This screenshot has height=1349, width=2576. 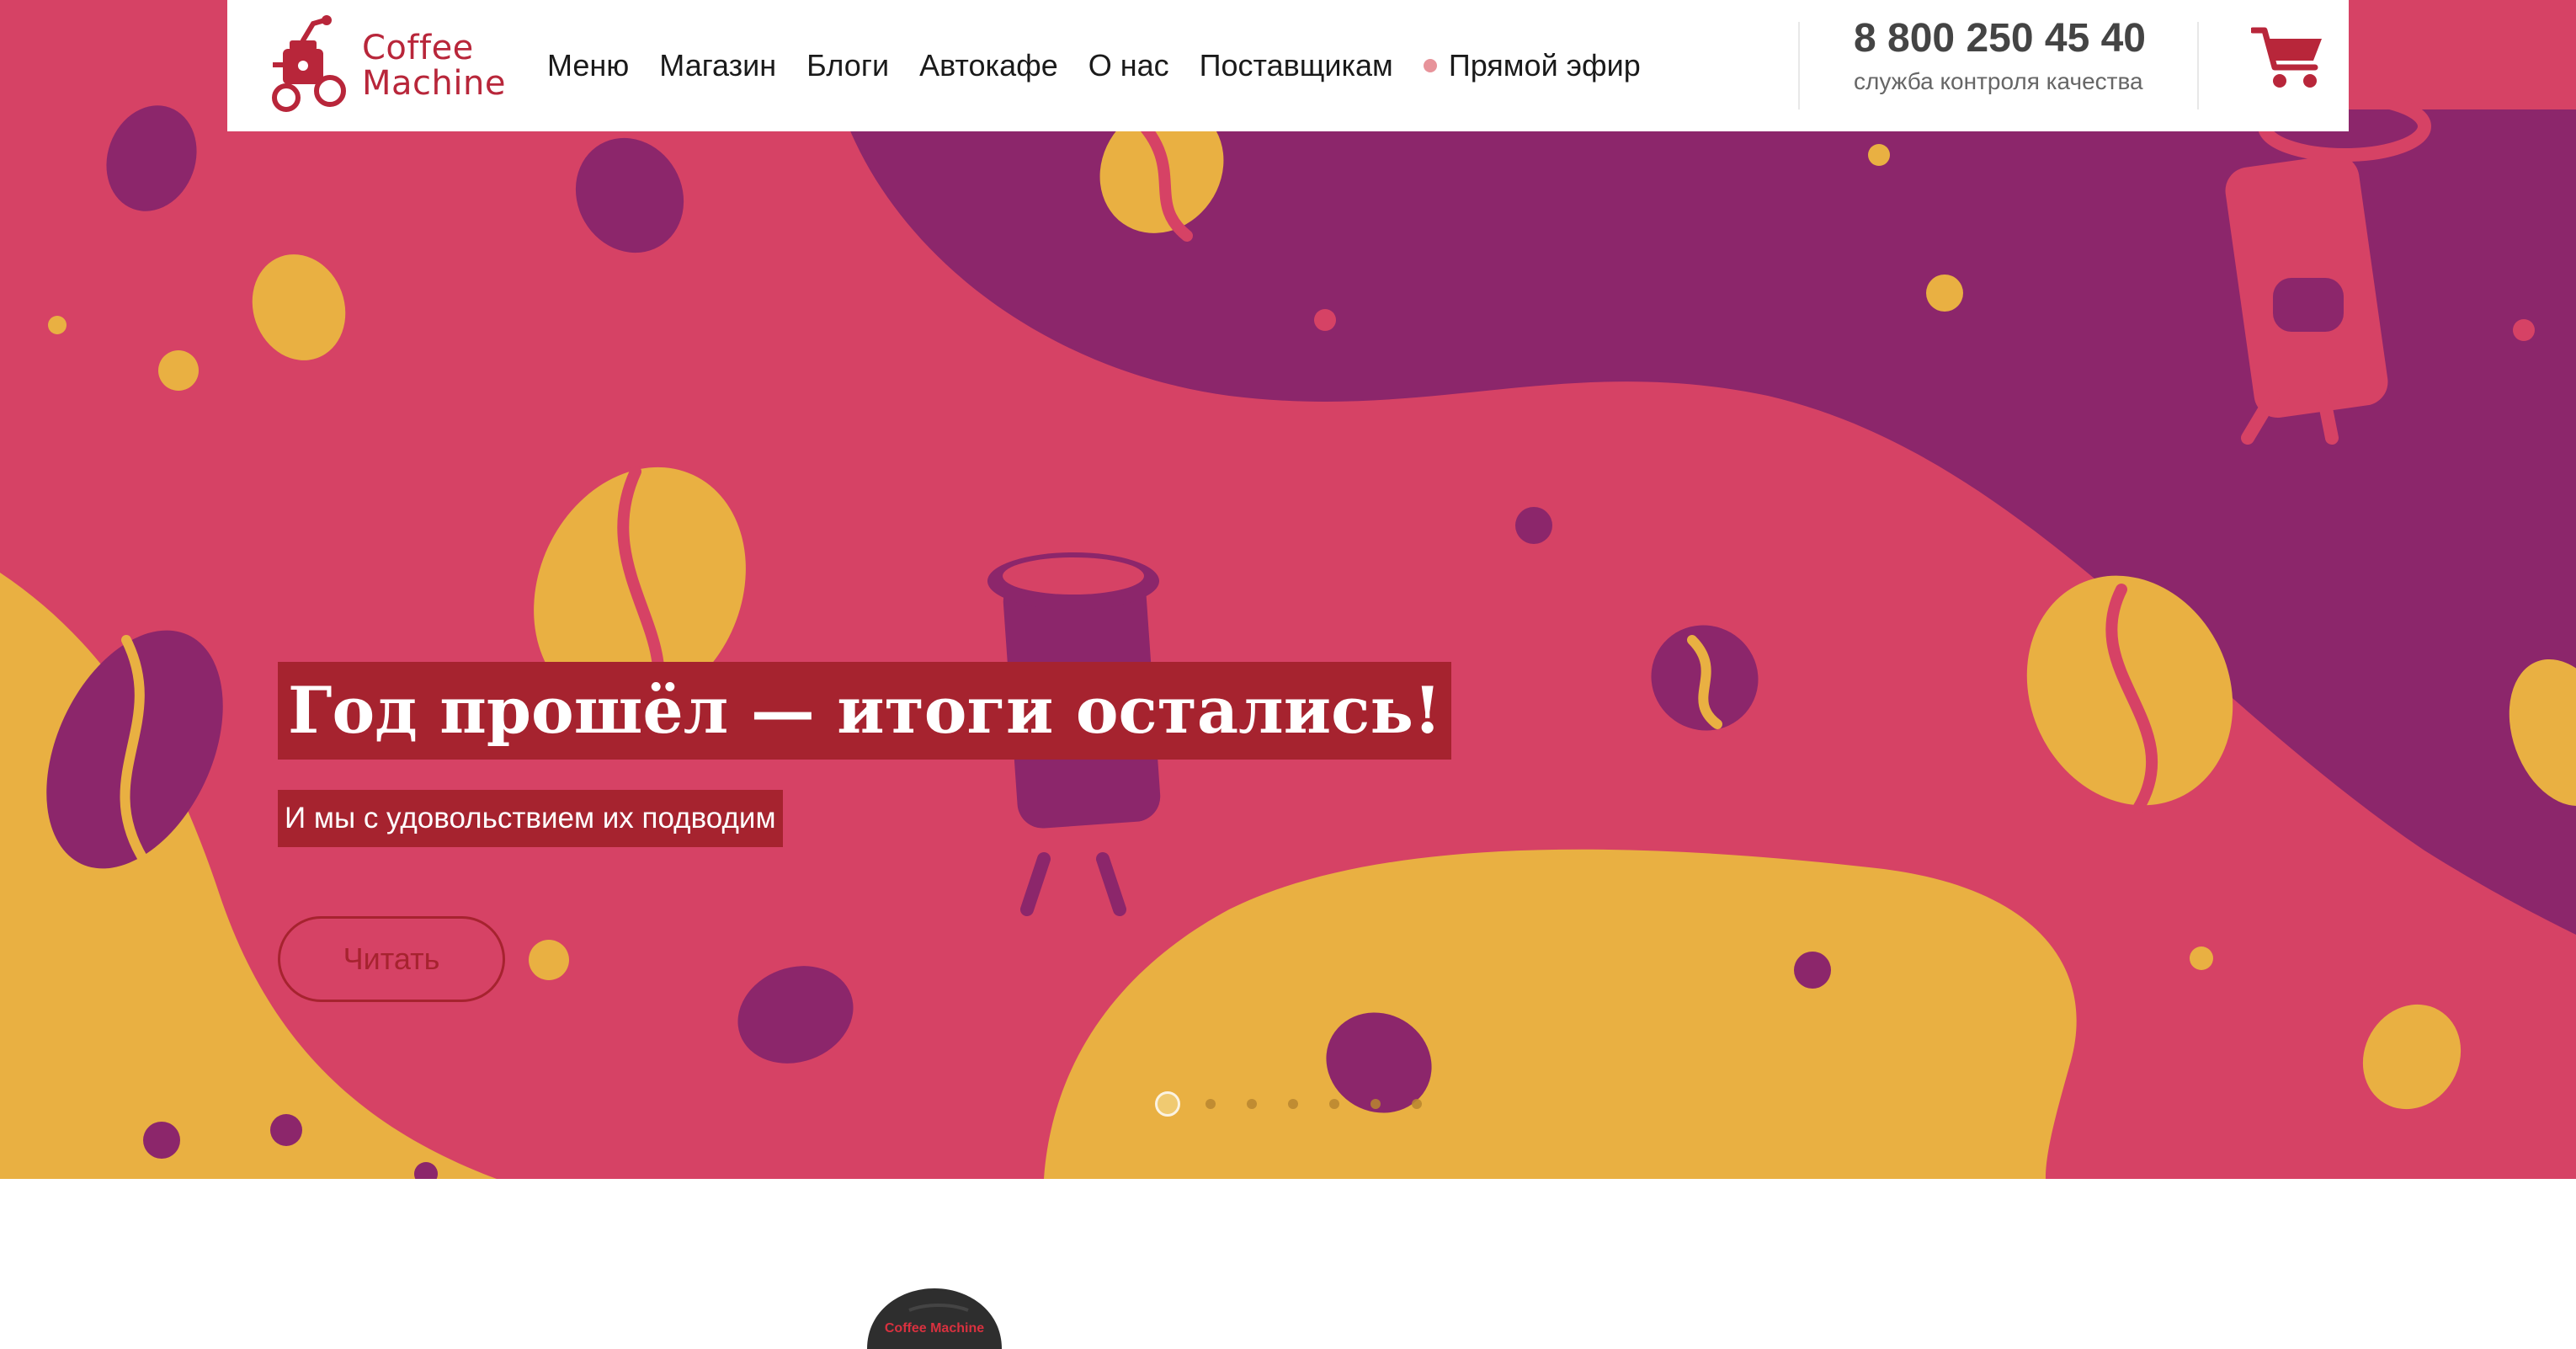 I want to click on cap-product-image: Coffee Machine, so click(x=935, y=1317).